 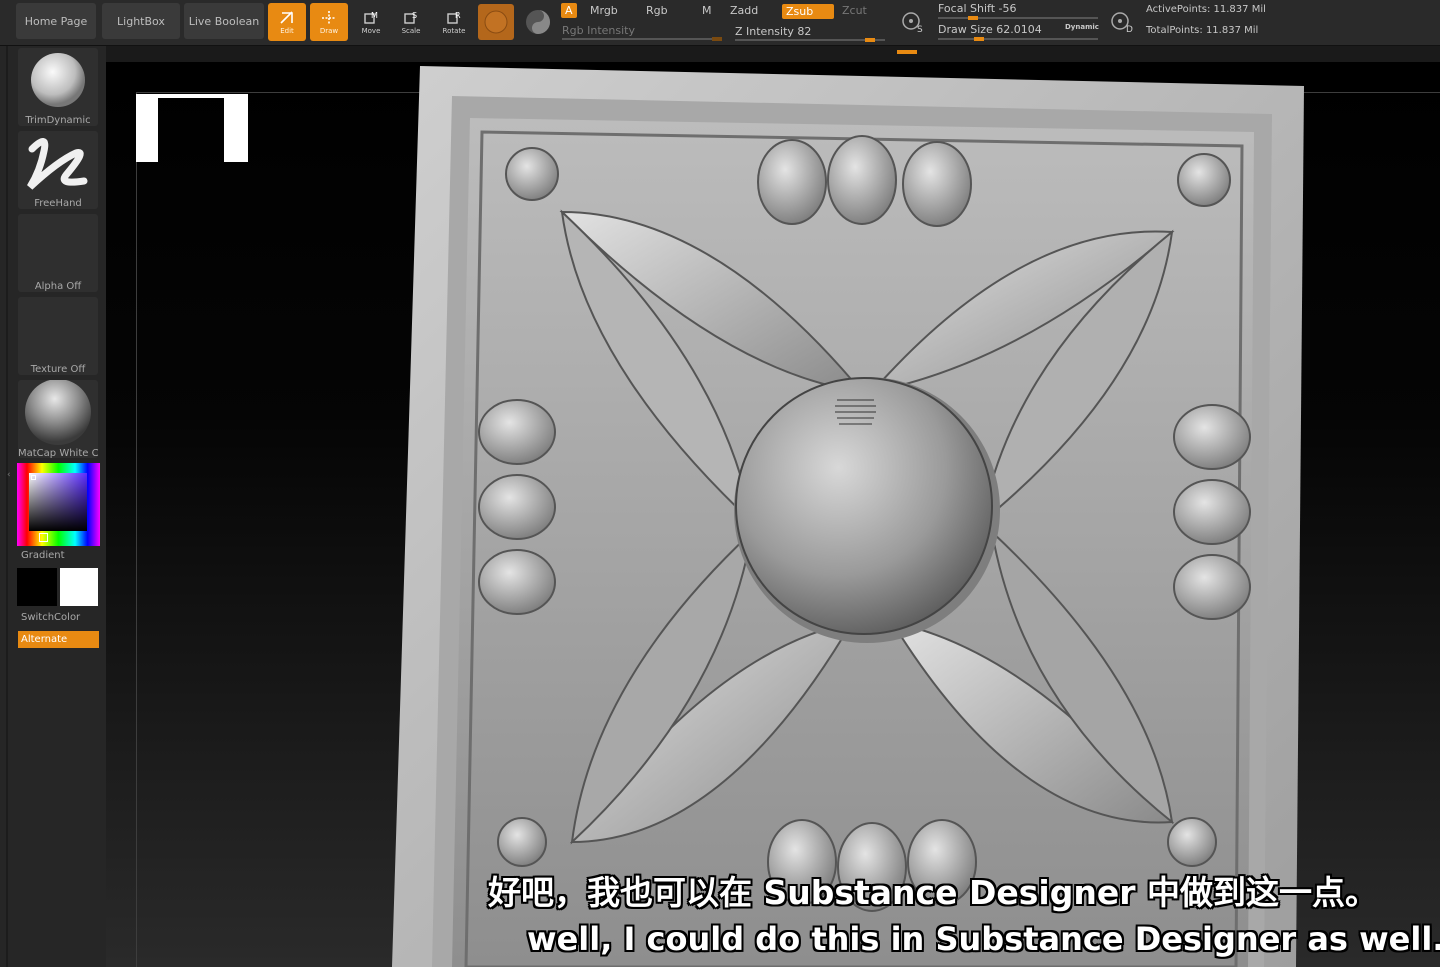 I want to click on canvas-border-top, so click(x=281, y=92).